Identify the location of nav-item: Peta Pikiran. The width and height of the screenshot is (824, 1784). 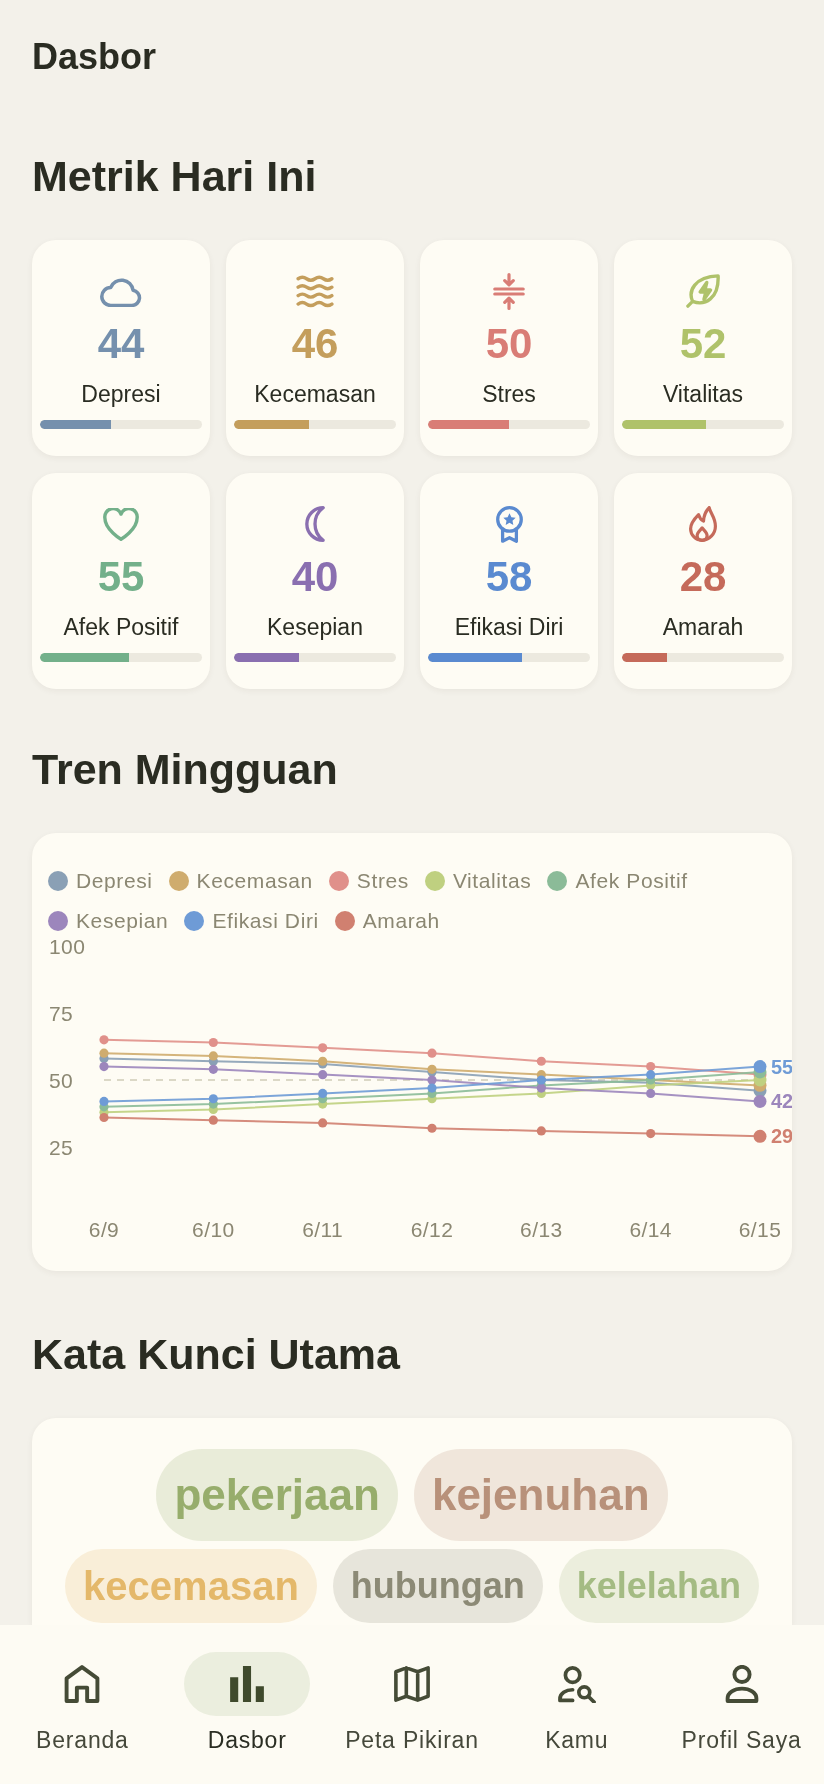
(412, 1689).